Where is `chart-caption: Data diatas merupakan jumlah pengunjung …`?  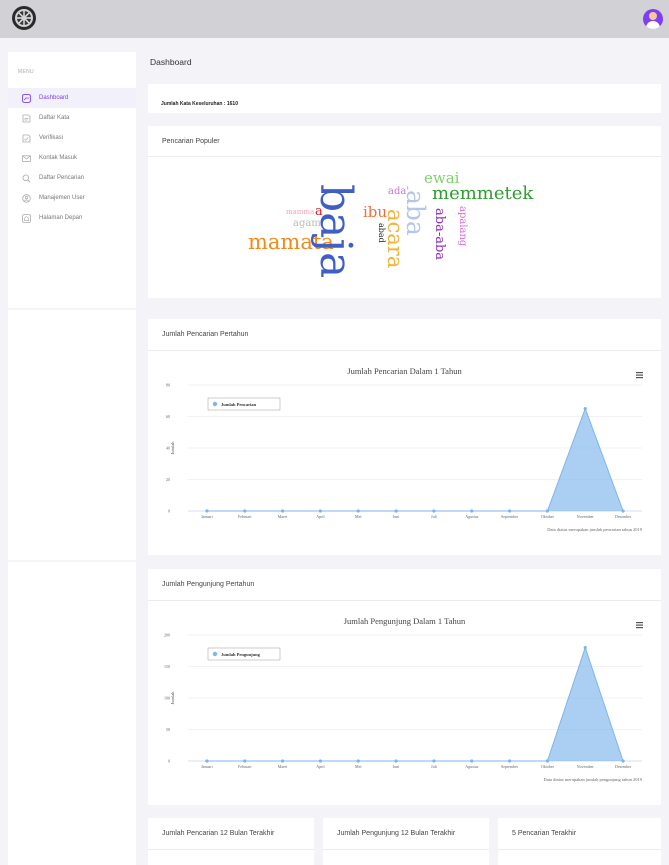
chart-caption: Data diatas merupakan jumlah pengunjung … is located at coordinates (593, 779).